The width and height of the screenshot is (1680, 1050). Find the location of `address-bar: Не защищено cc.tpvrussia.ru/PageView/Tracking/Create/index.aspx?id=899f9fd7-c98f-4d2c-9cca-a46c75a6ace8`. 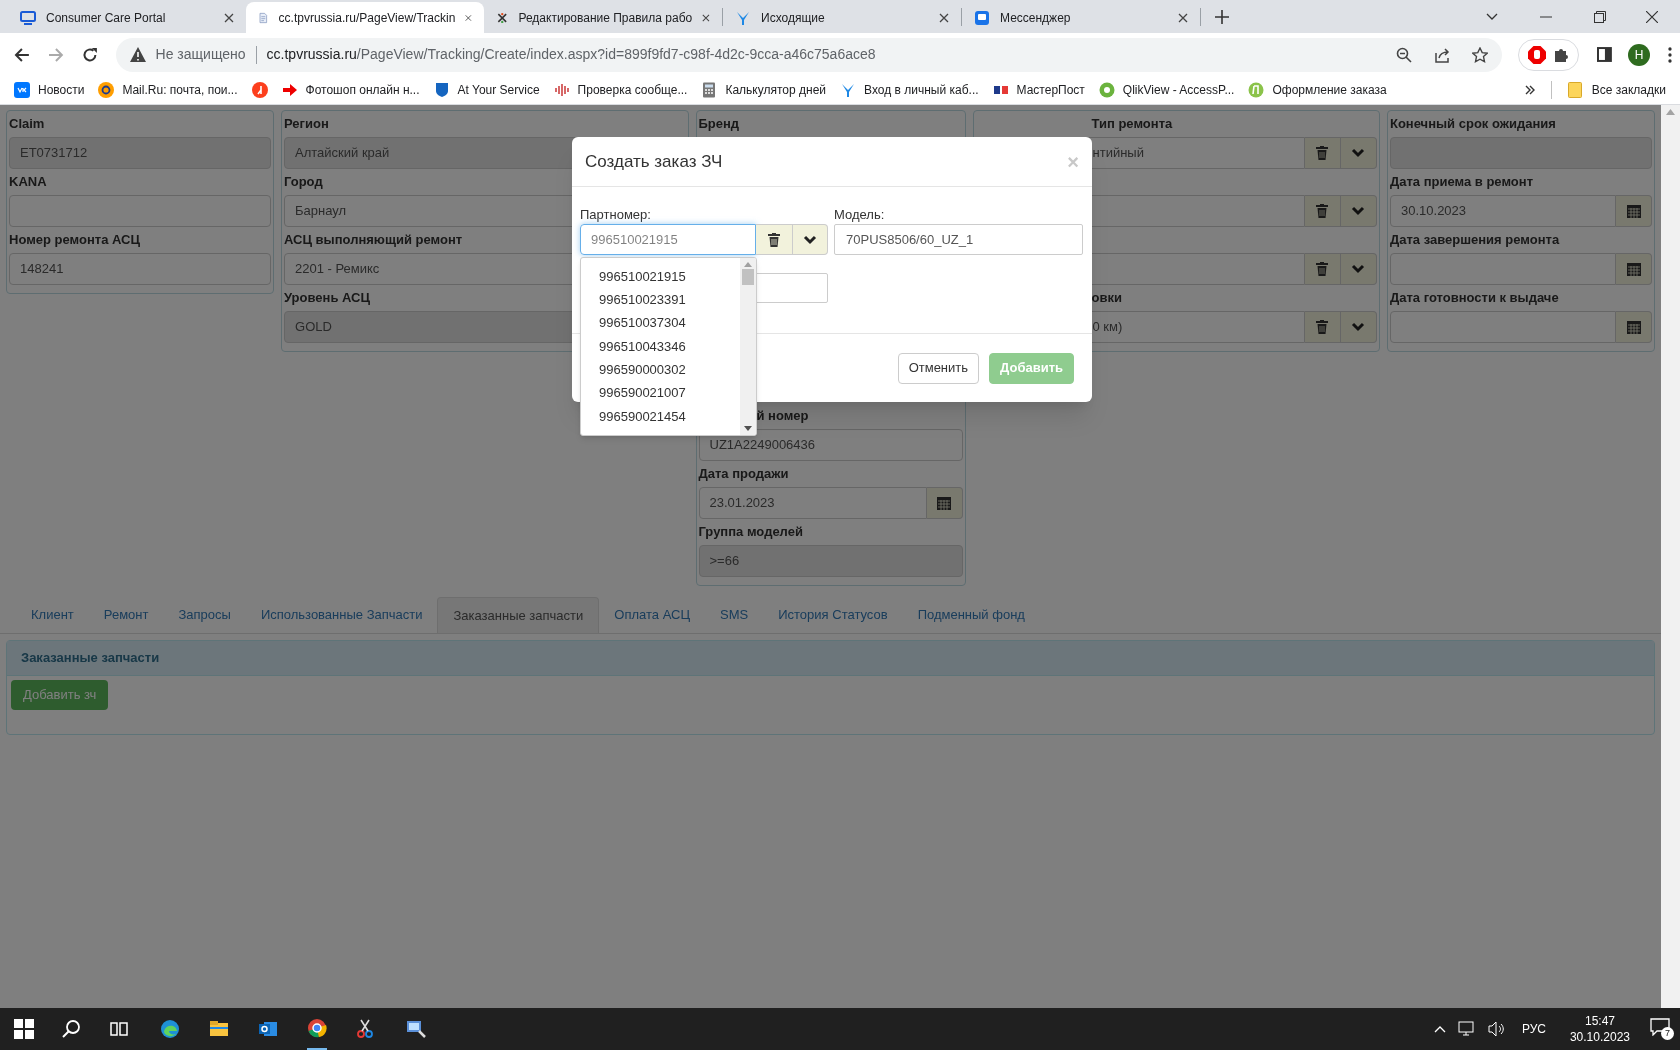

address-bar: Не защищено cc.tpvrussia.ru/PageView/Tracking/Create/index.aspx?id=899f9fd7-c98f-4d2c-9cca-a46c75a6ace8 is located at coordinates (808, 54).